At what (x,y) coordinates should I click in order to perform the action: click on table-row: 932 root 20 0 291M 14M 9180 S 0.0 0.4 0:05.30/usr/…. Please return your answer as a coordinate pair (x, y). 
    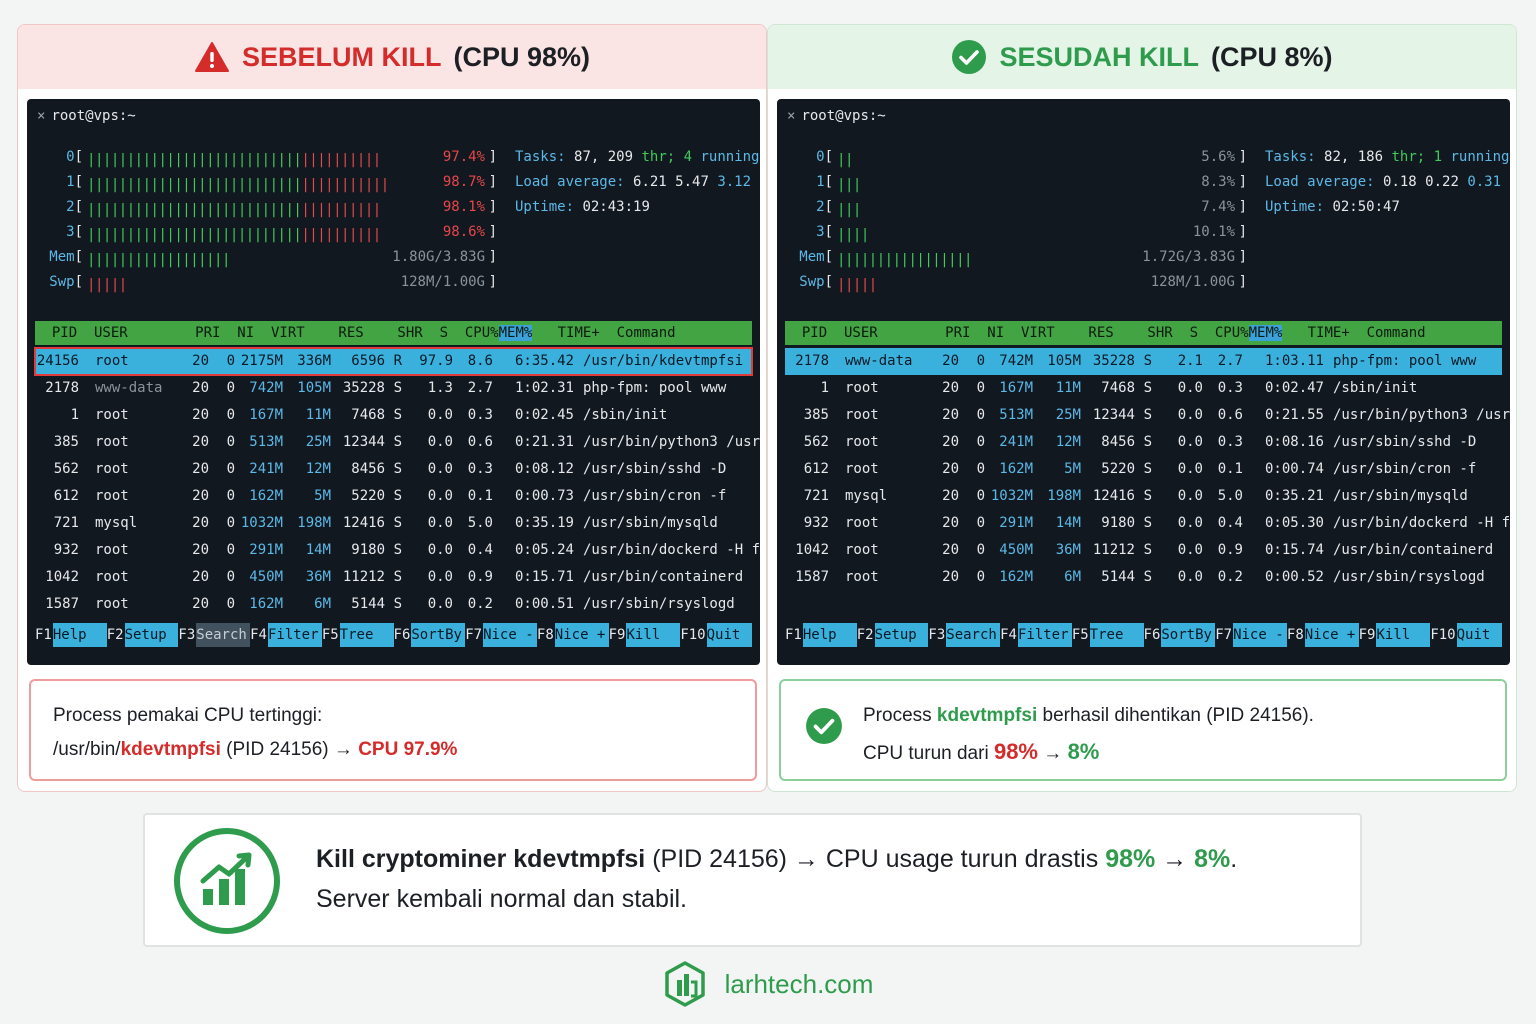
    Looking at the image, I should click on (1147, 523).